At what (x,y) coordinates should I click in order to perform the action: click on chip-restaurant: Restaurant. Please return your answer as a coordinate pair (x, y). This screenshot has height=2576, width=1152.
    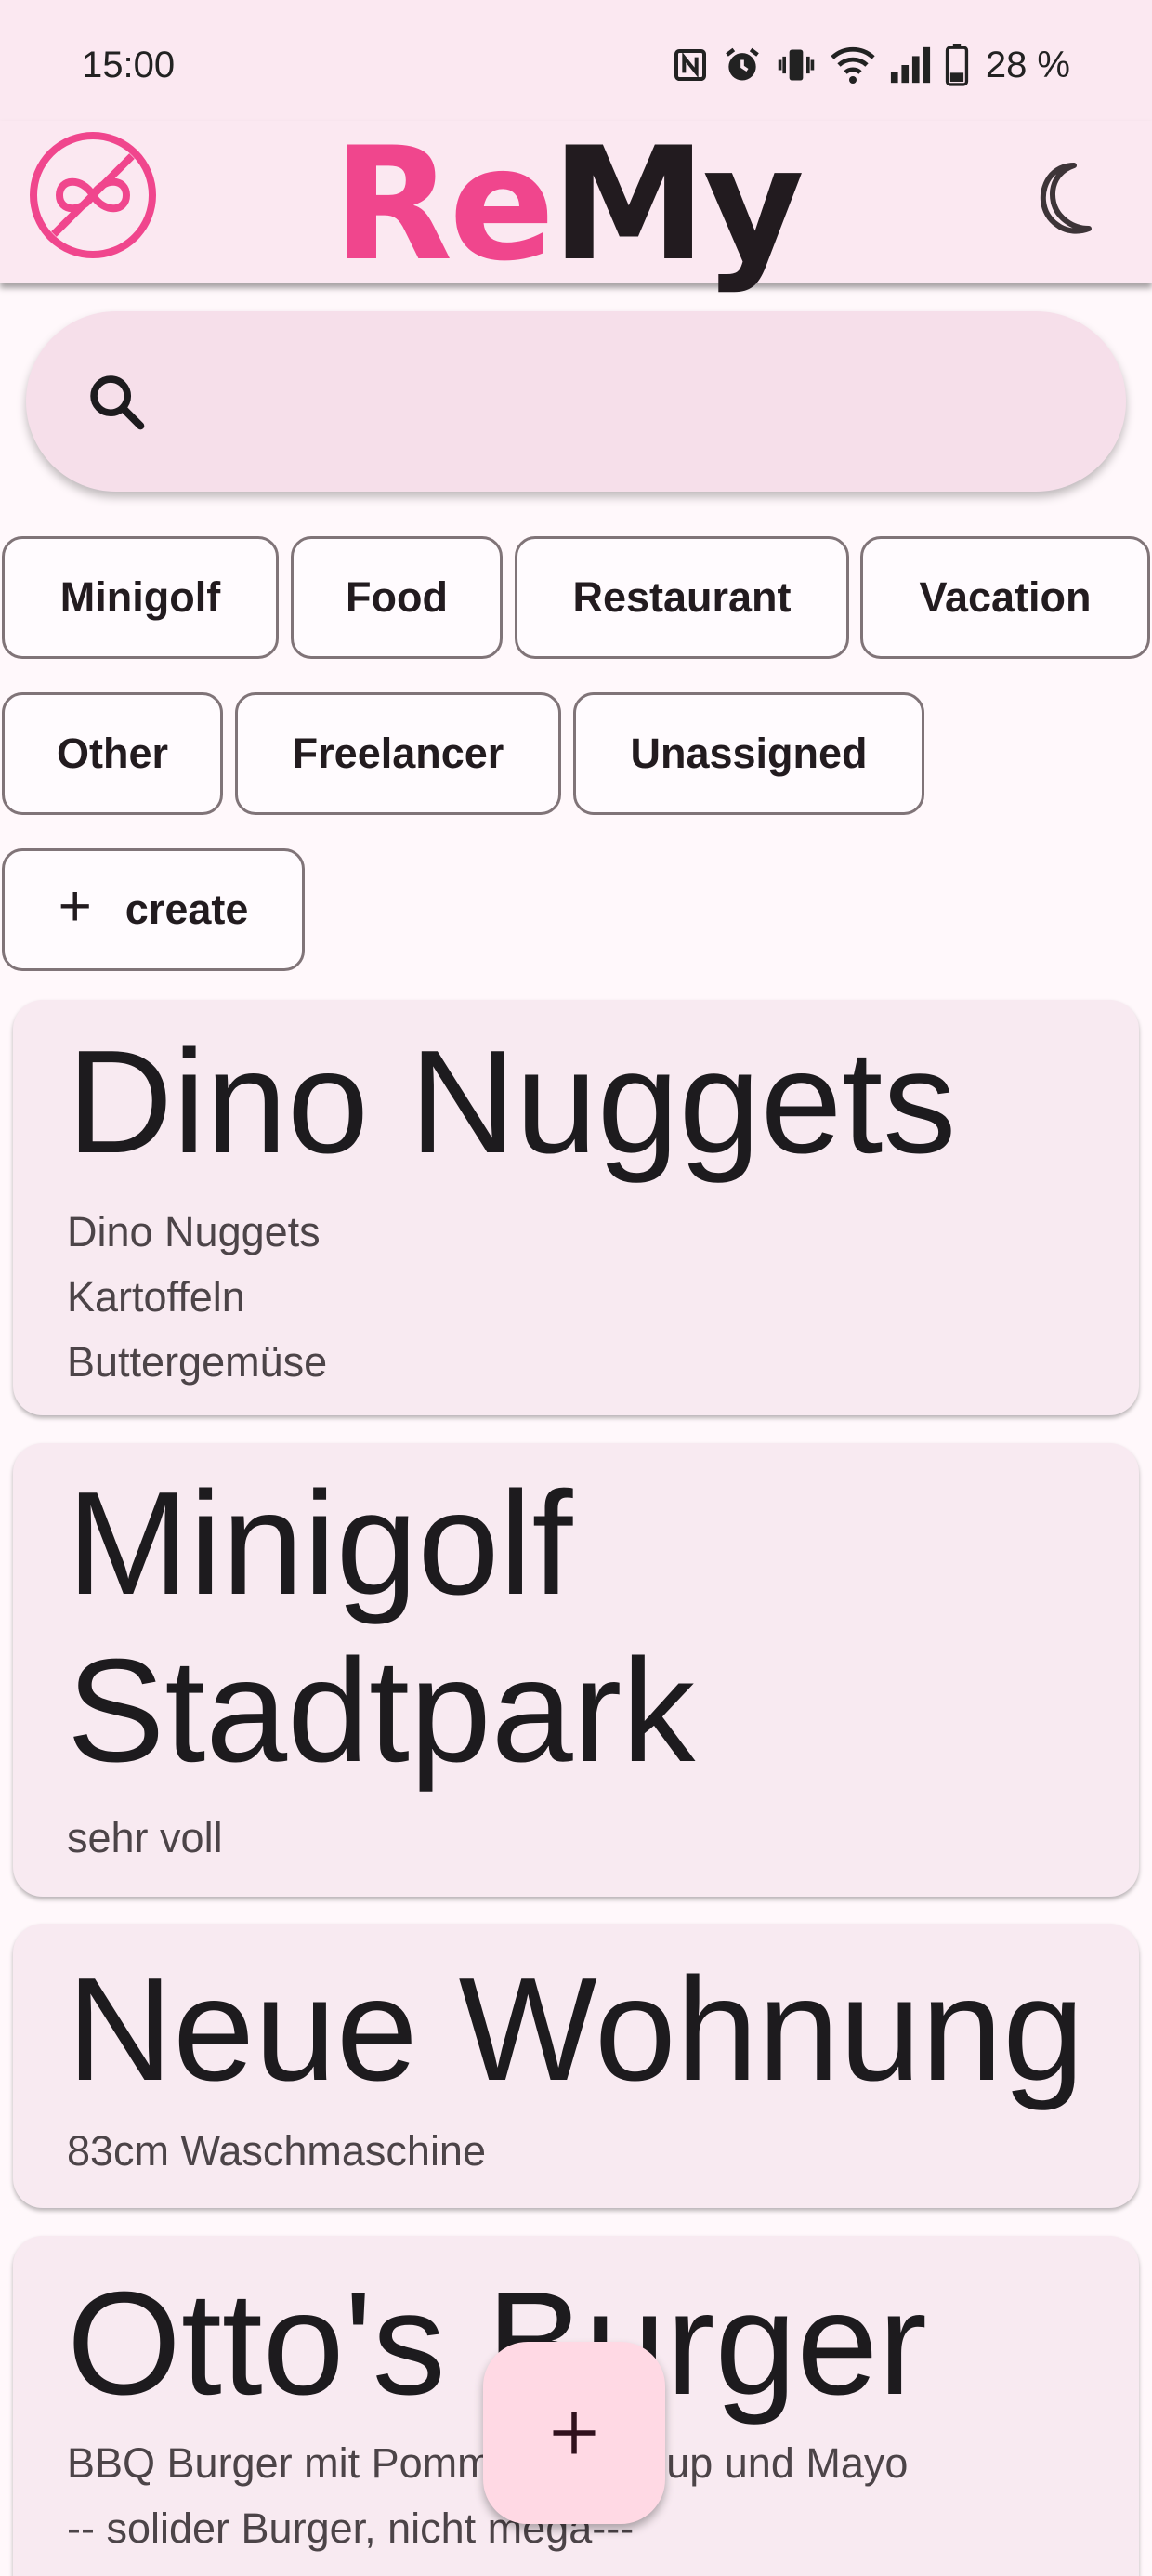
    Looking at the image, I should click on (682, 597).